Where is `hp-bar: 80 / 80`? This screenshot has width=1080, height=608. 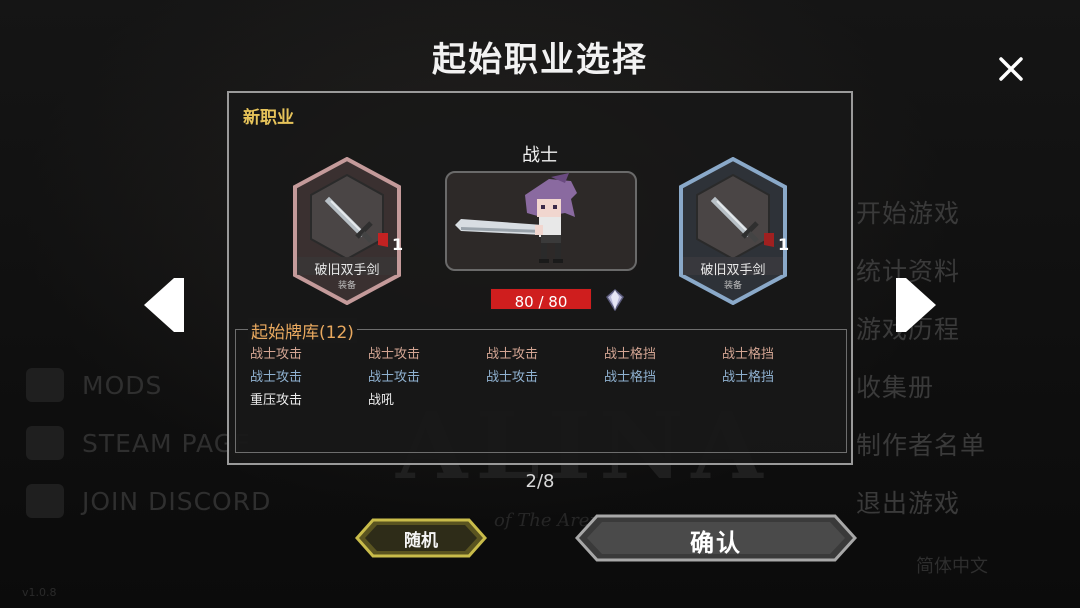
hp-bar: 80 / 80 is located at coordinates (541, 299).